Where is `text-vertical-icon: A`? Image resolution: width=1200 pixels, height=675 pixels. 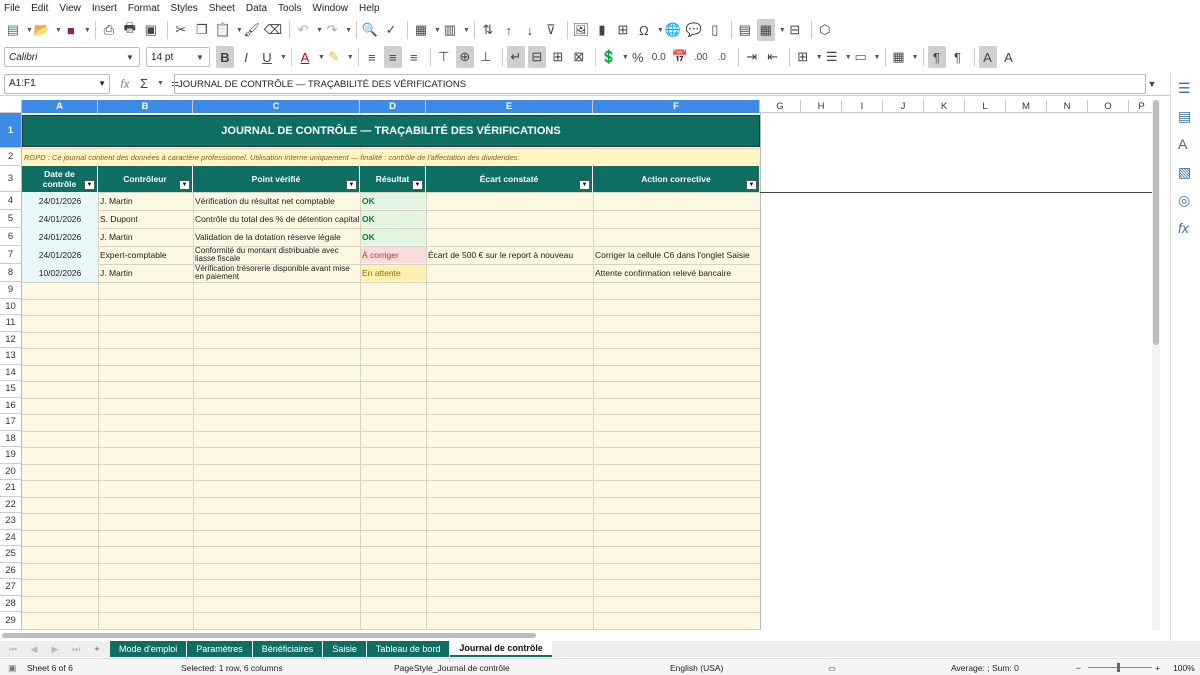 text-vertical-icon: A is located at coordinates (1009, 57).